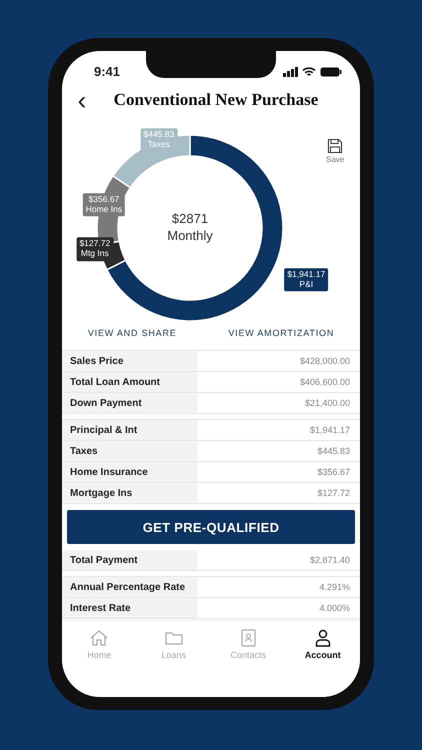 The width and height of the screenshot is (422, 750). I want to click on row-value: 4.000%, so click(334, 608).